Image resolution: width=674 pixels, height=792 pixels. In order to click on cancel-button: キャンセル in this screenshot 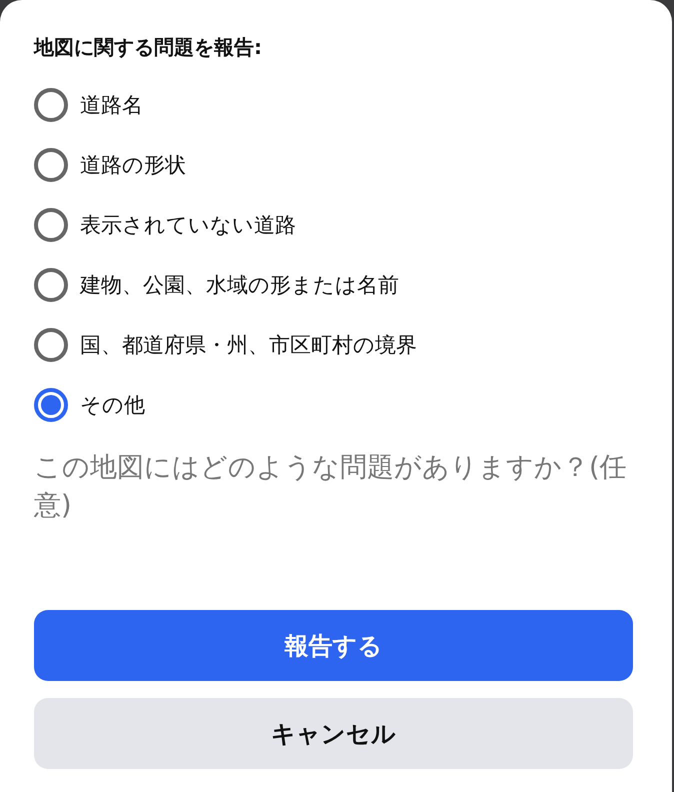, I will do `click(333, 733)`.